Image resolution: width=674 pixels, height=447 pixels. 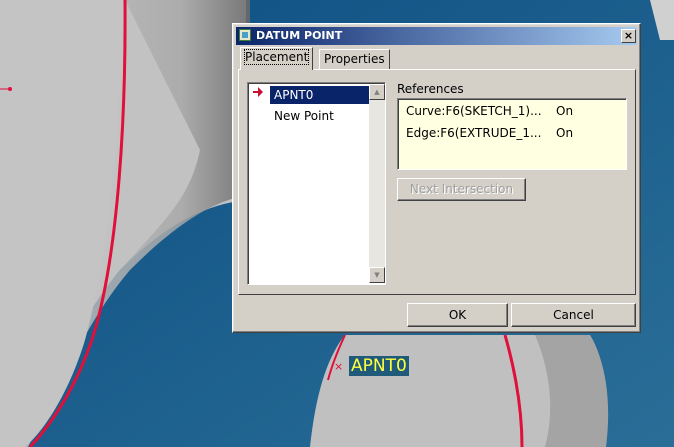 I want to click on tab-placement-label: Placement, so click(x=276, y=57).